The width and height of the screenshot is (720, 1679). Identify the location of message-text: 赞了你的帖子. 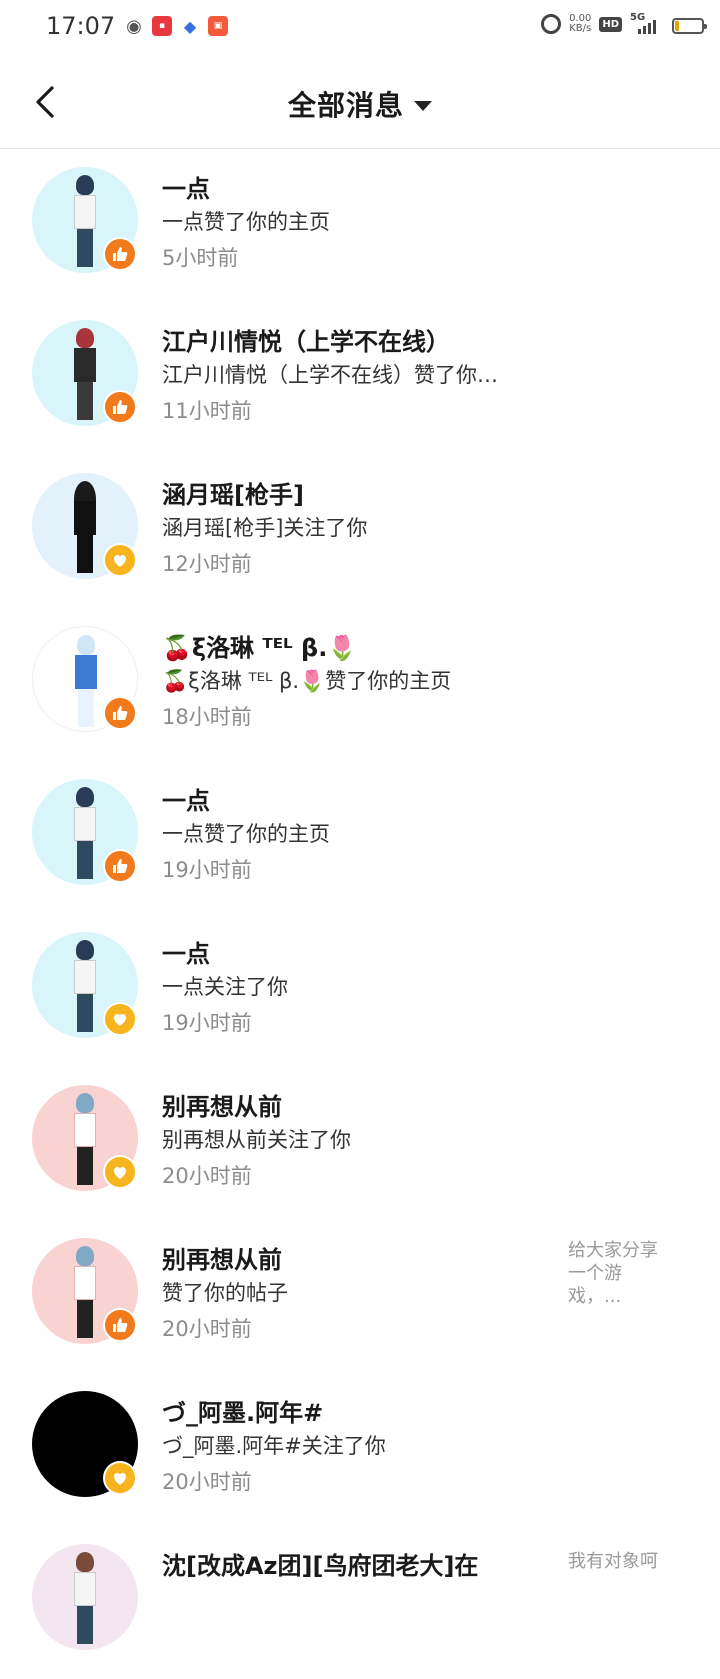
(225, 1293).